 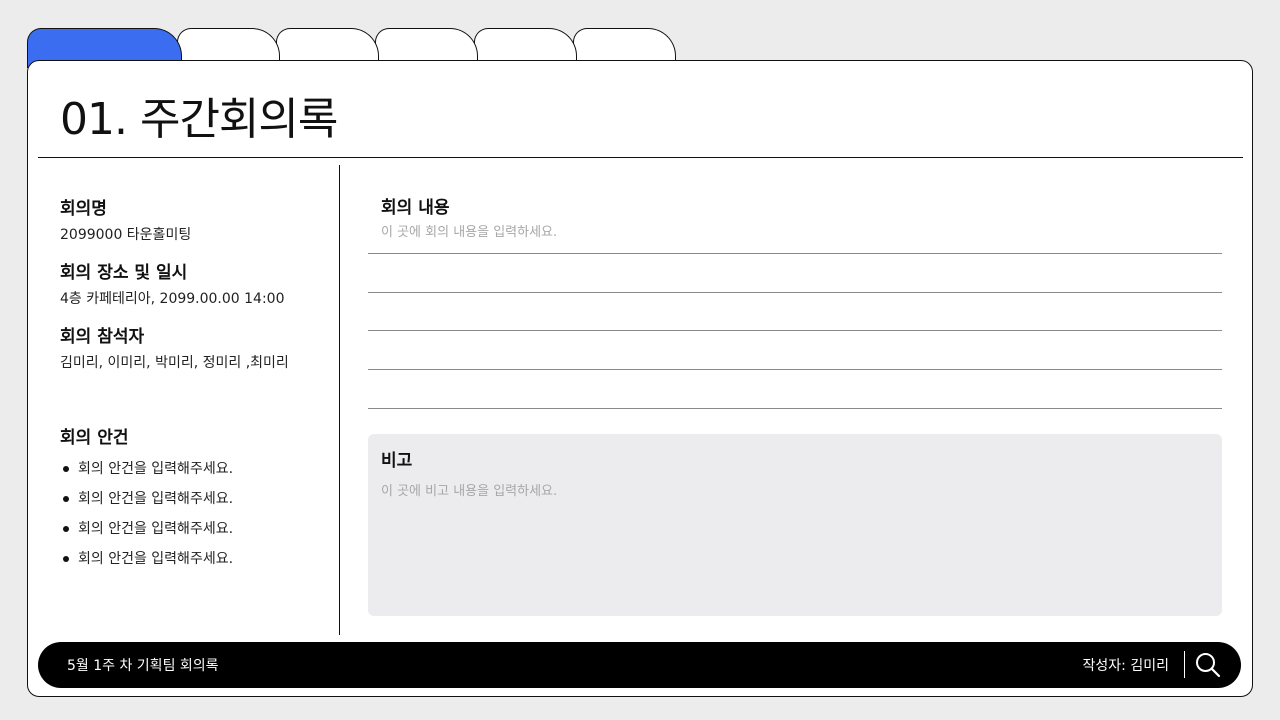 What do you see at coordinates (124, 273) in the screenshot?
I see `place-time-label: 회의 장소 및 일시` at bounding box center [124, 273].